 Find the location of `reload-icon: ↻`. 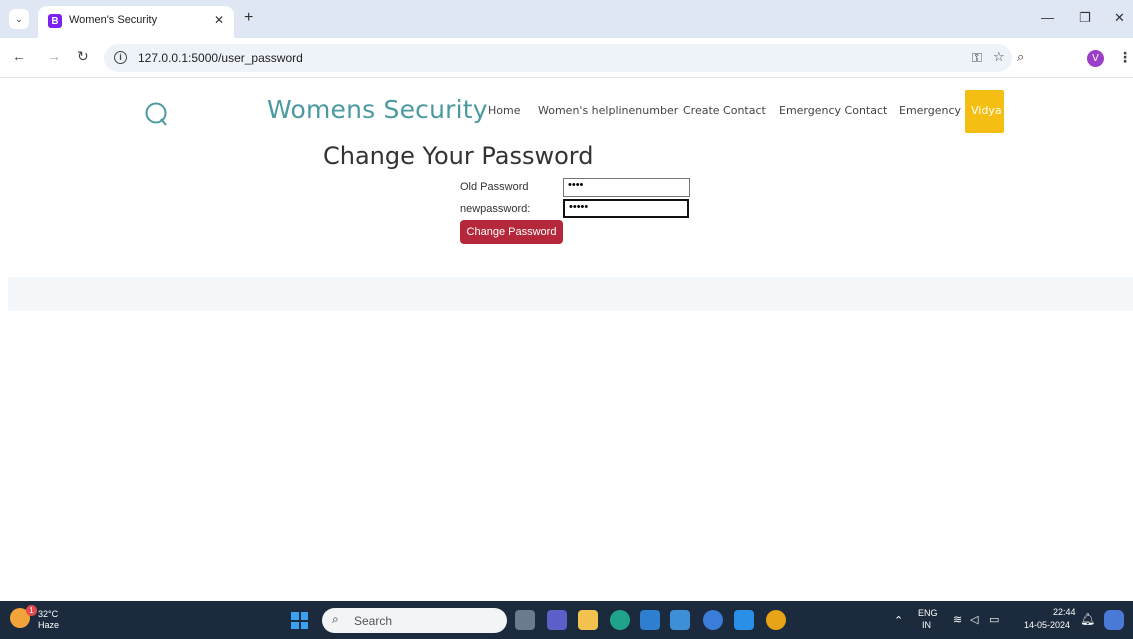

reload-icon: ↻ is located at coordinates (83, 56).